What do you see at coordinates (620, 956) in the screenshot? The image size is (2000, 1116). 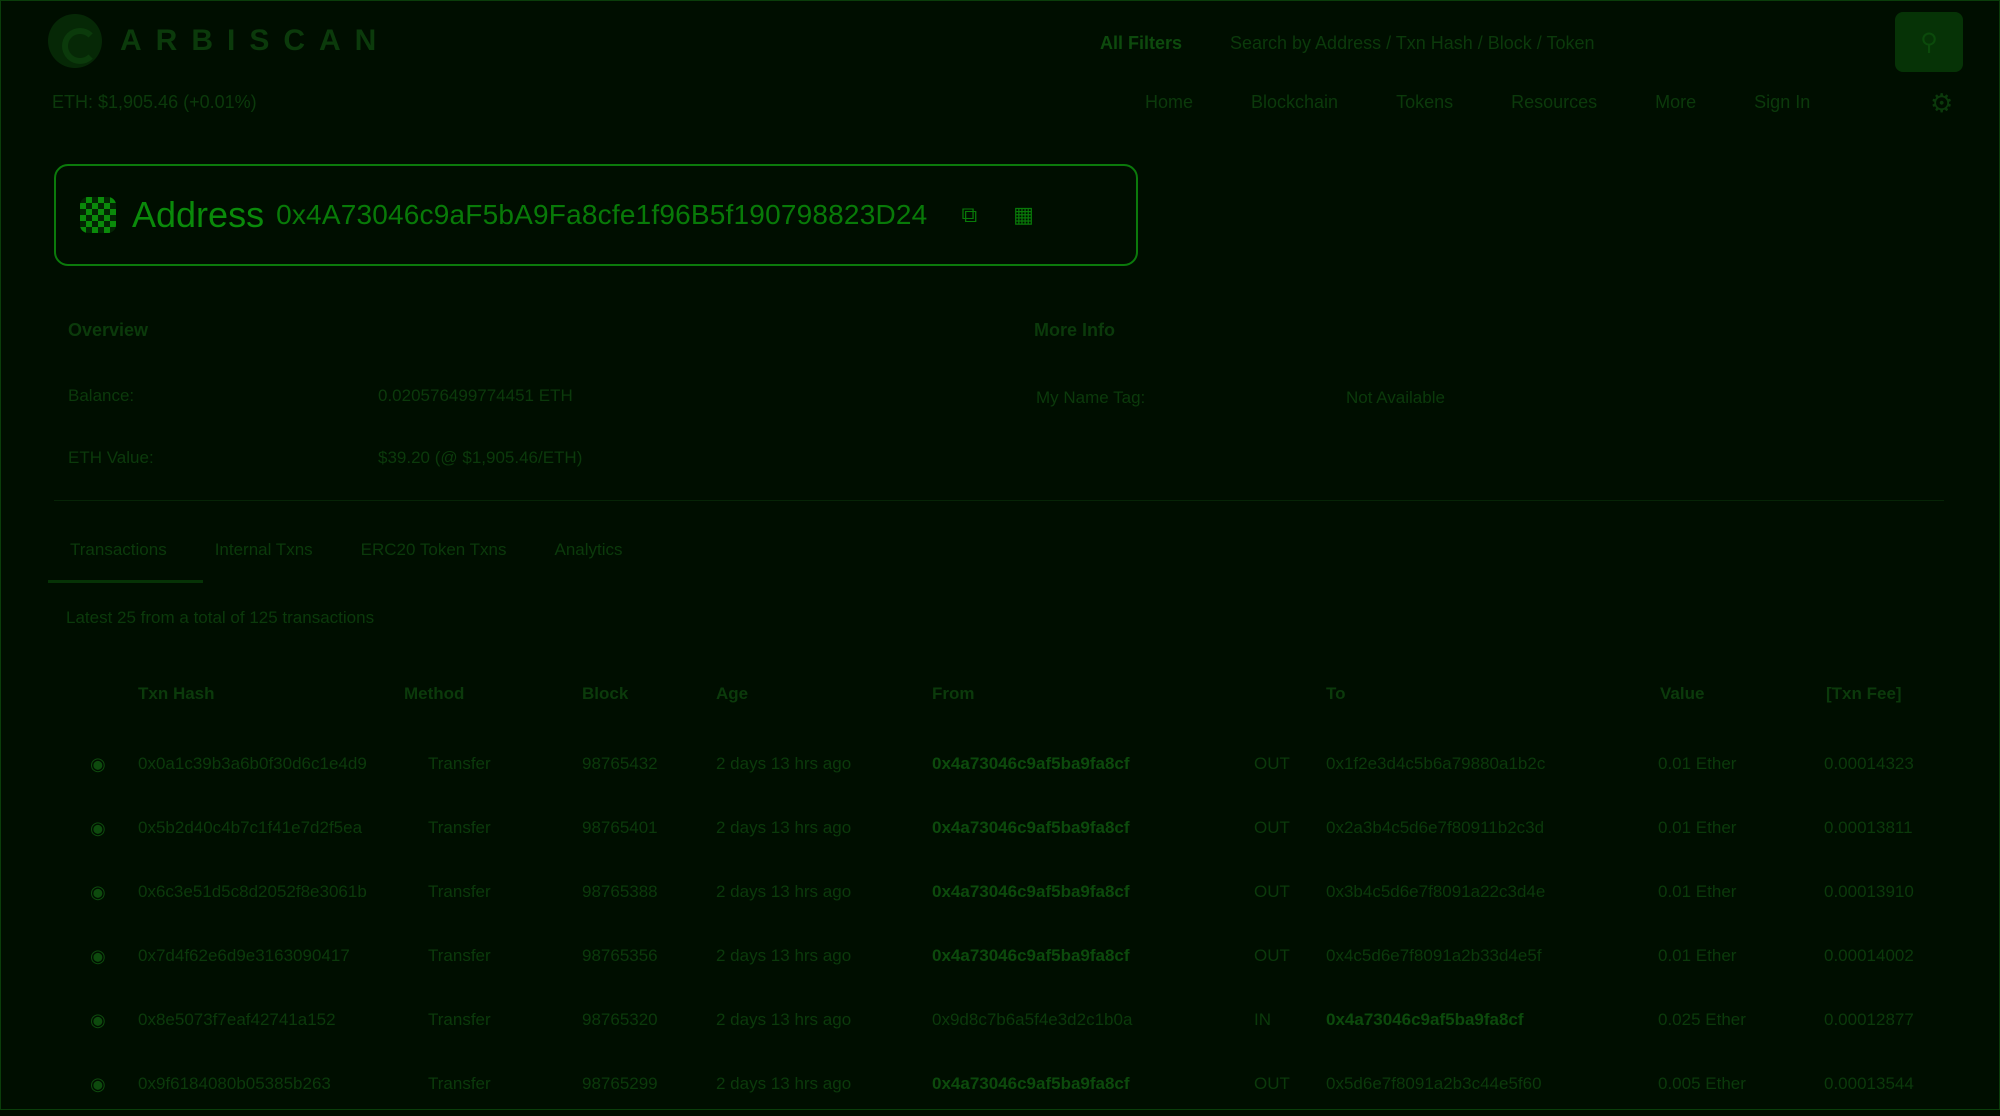 I see `block-number: 98765356` at bounding box center [620, 956].